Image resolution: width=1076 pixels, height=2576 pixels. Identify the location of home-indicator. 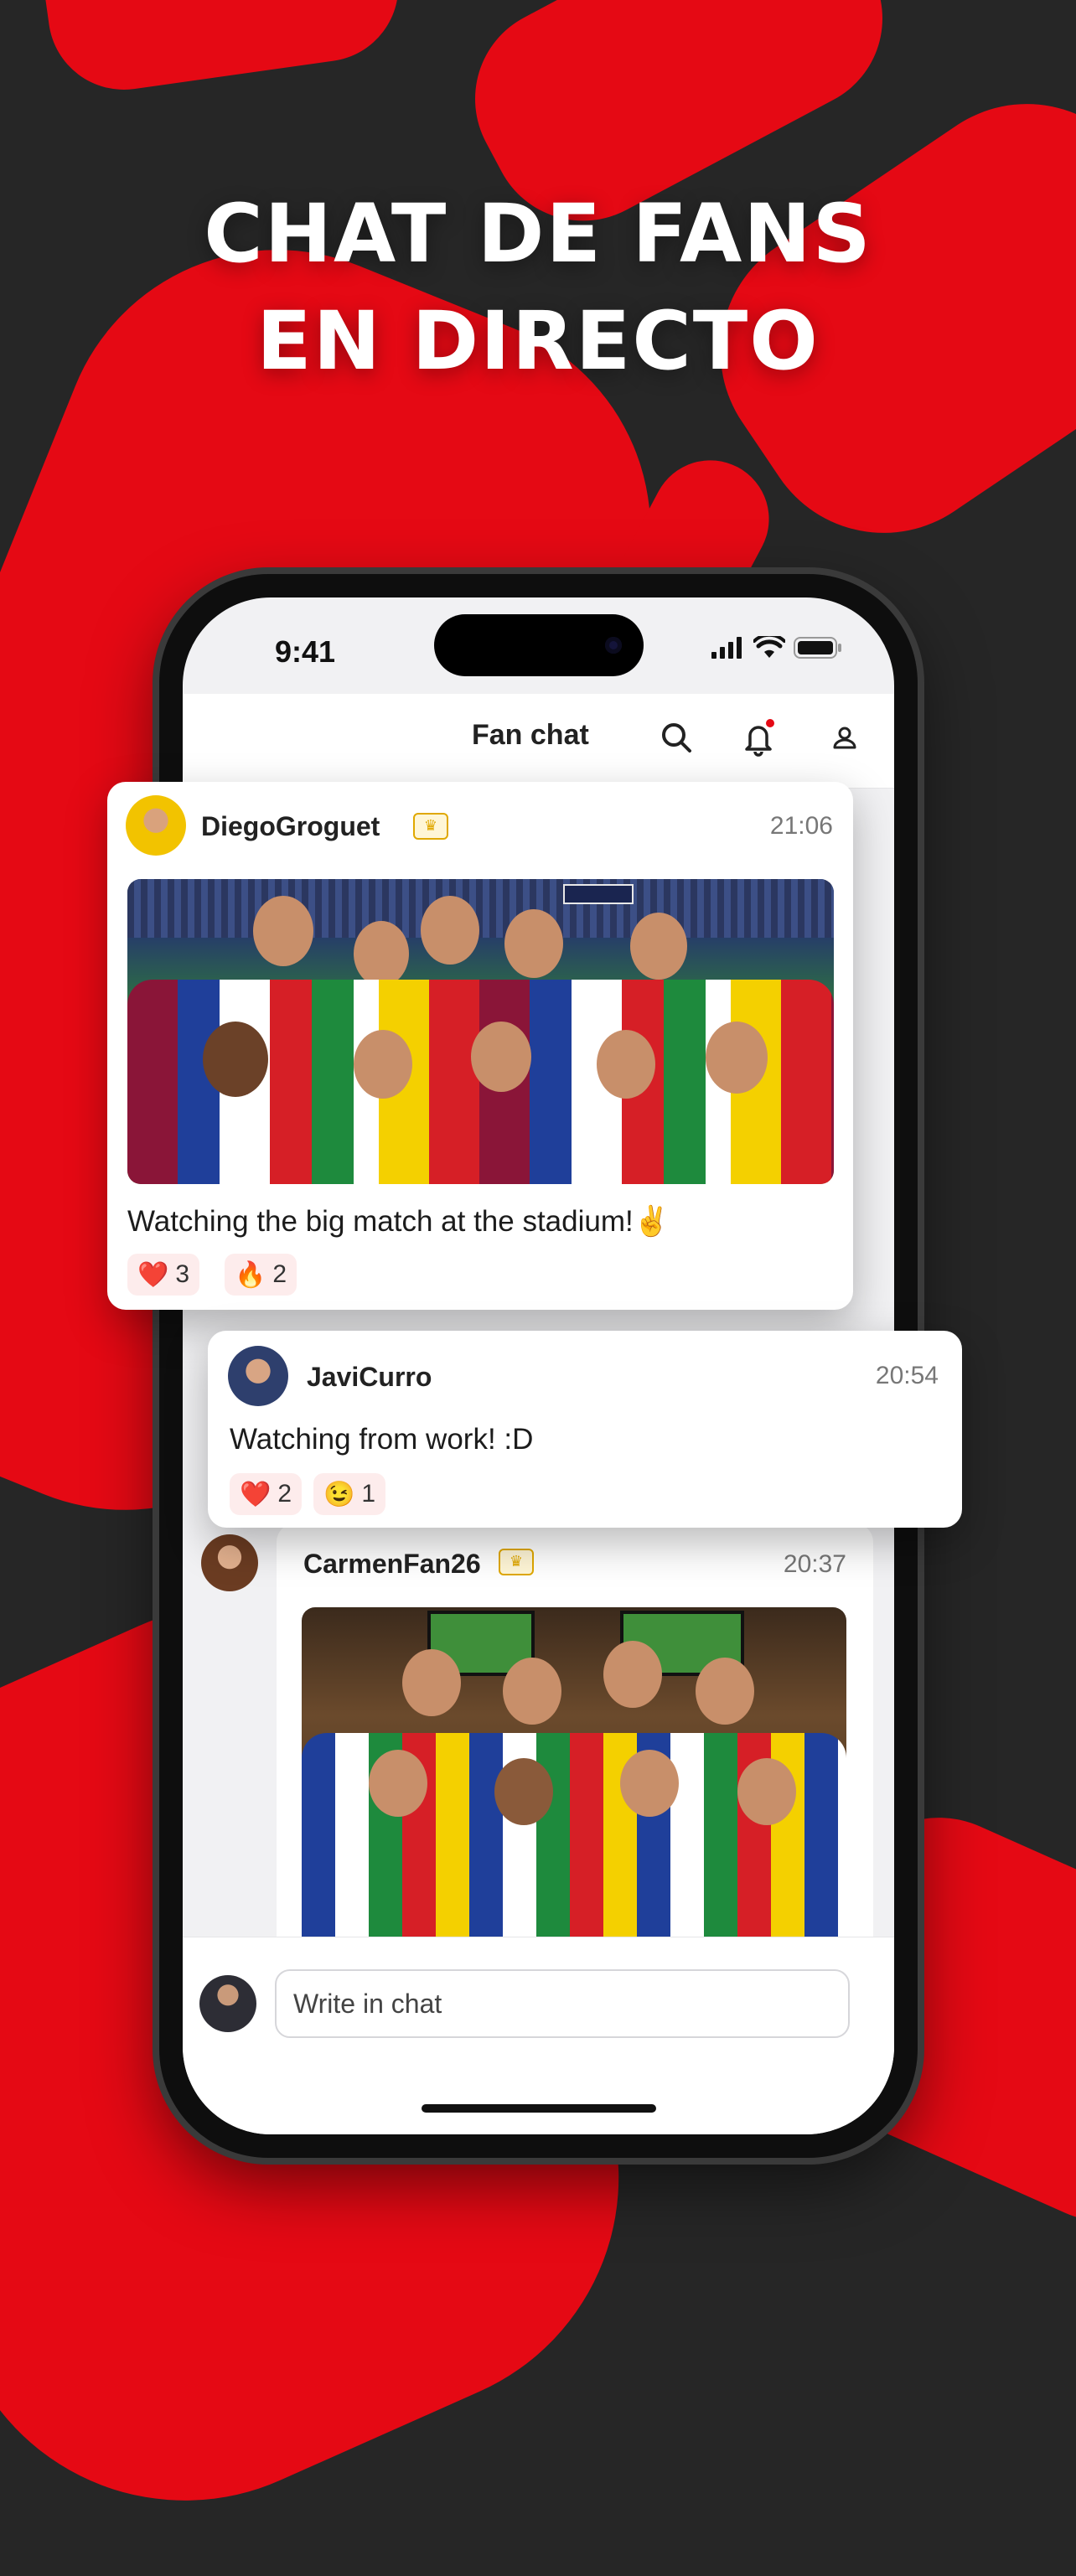
(539, 2108).